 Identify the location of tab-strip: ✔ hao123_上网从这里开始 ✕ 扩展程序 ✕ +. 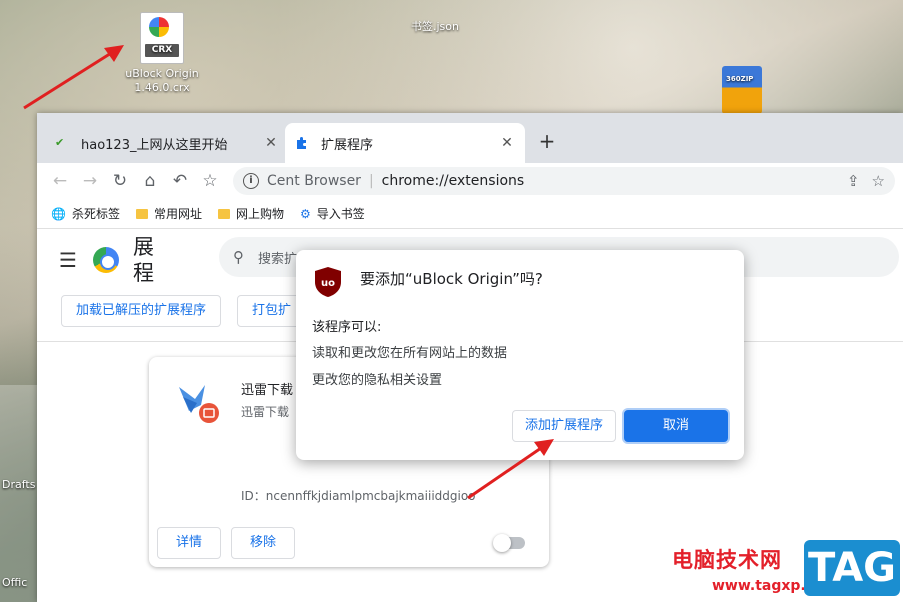
(470, 138).